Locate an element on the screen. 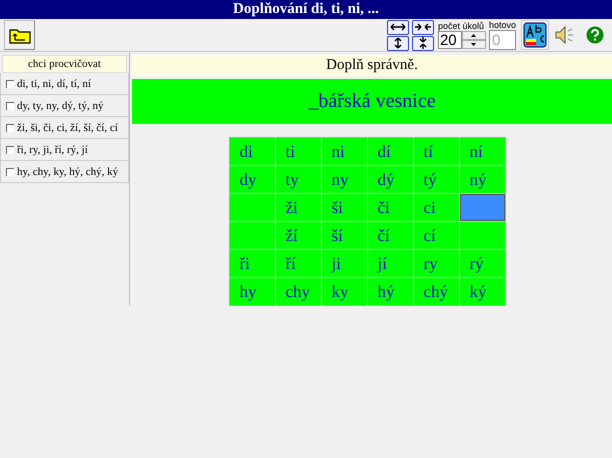  answer-cell: hy is located at coordinates (252, 291).